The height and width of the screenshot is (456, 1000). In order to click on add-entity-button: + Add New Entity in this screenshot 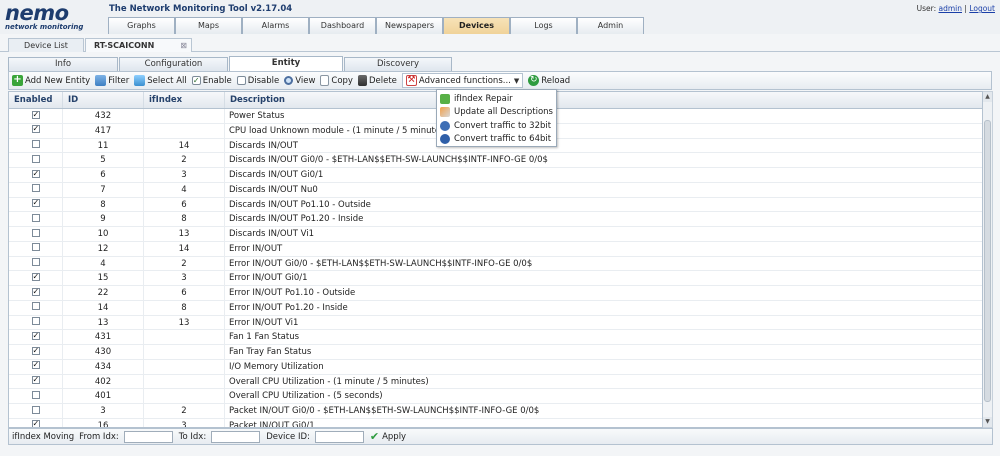, I will do `click(51, 80)`.